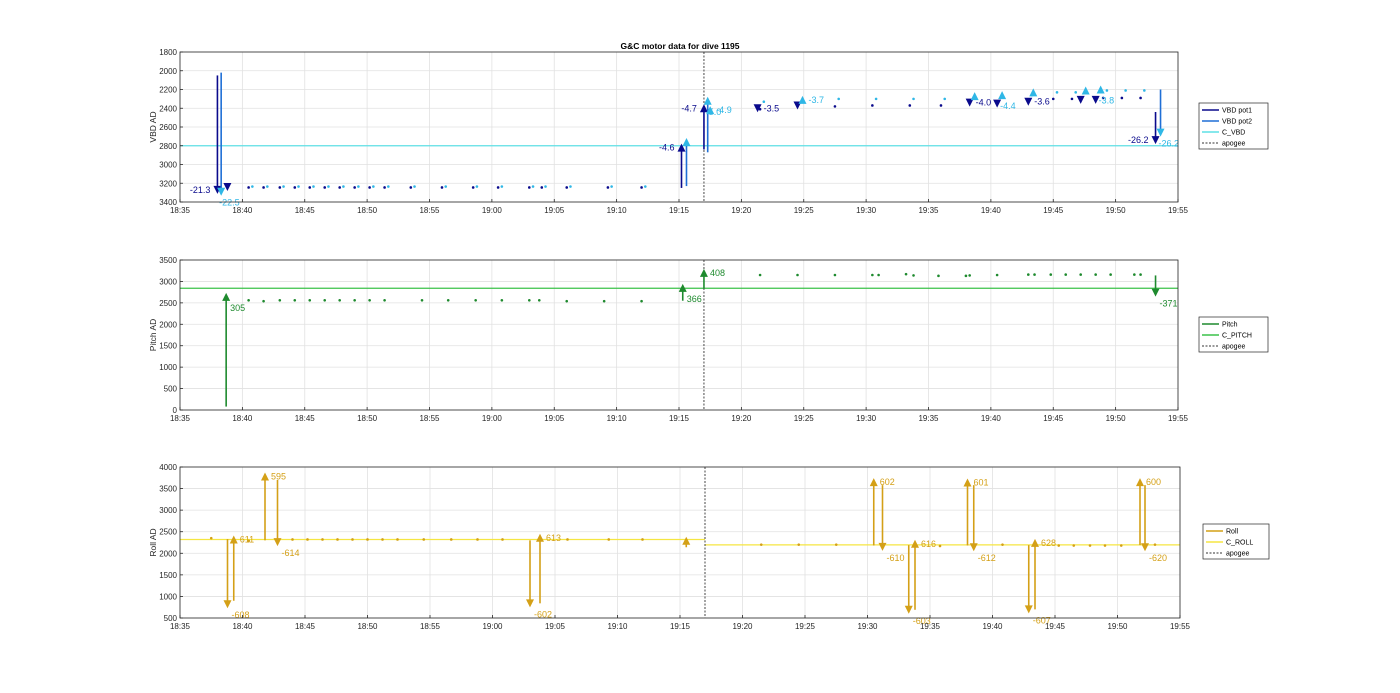 The width and height of the screenshot is (1400, 693). I want to click on pitch-x-tick-label: 18:45, so click(305, 418).